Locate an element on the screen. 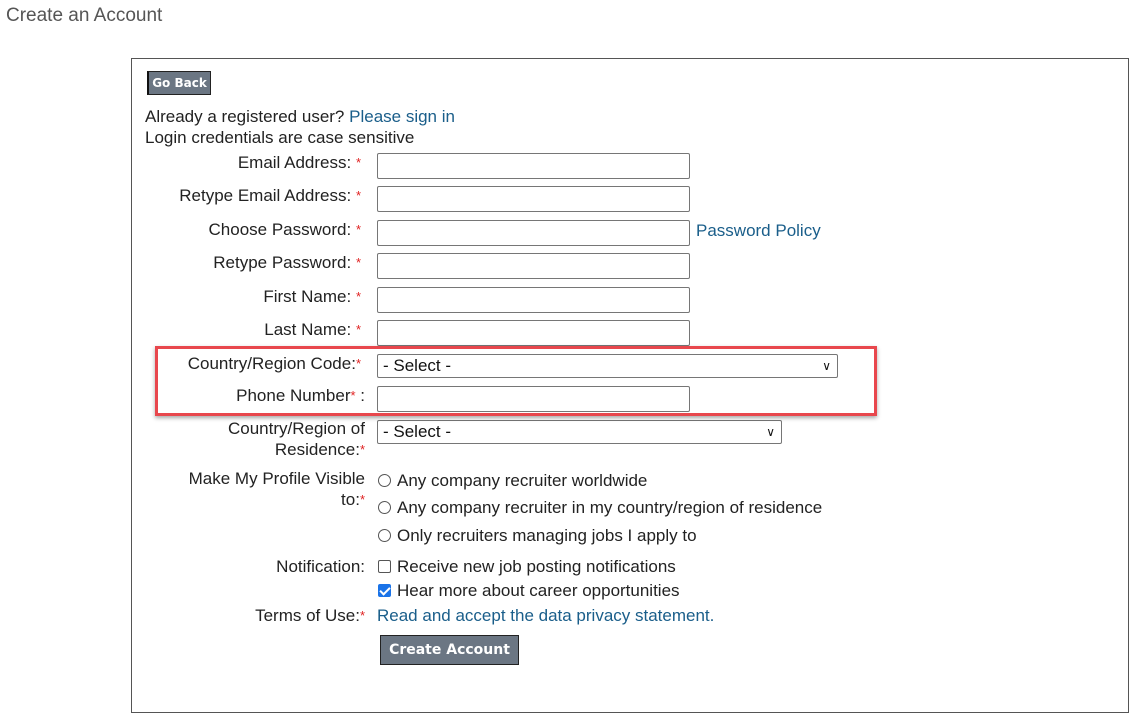 This screenshot has height=723, width=1139. retype-email-label: Retype Email Address: * is located at coordinates (270, 195).